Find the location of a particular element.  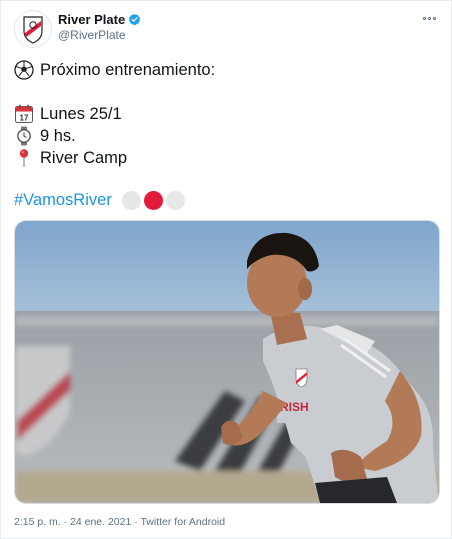

author-row: River Plate is located at coordinates (99, 19).